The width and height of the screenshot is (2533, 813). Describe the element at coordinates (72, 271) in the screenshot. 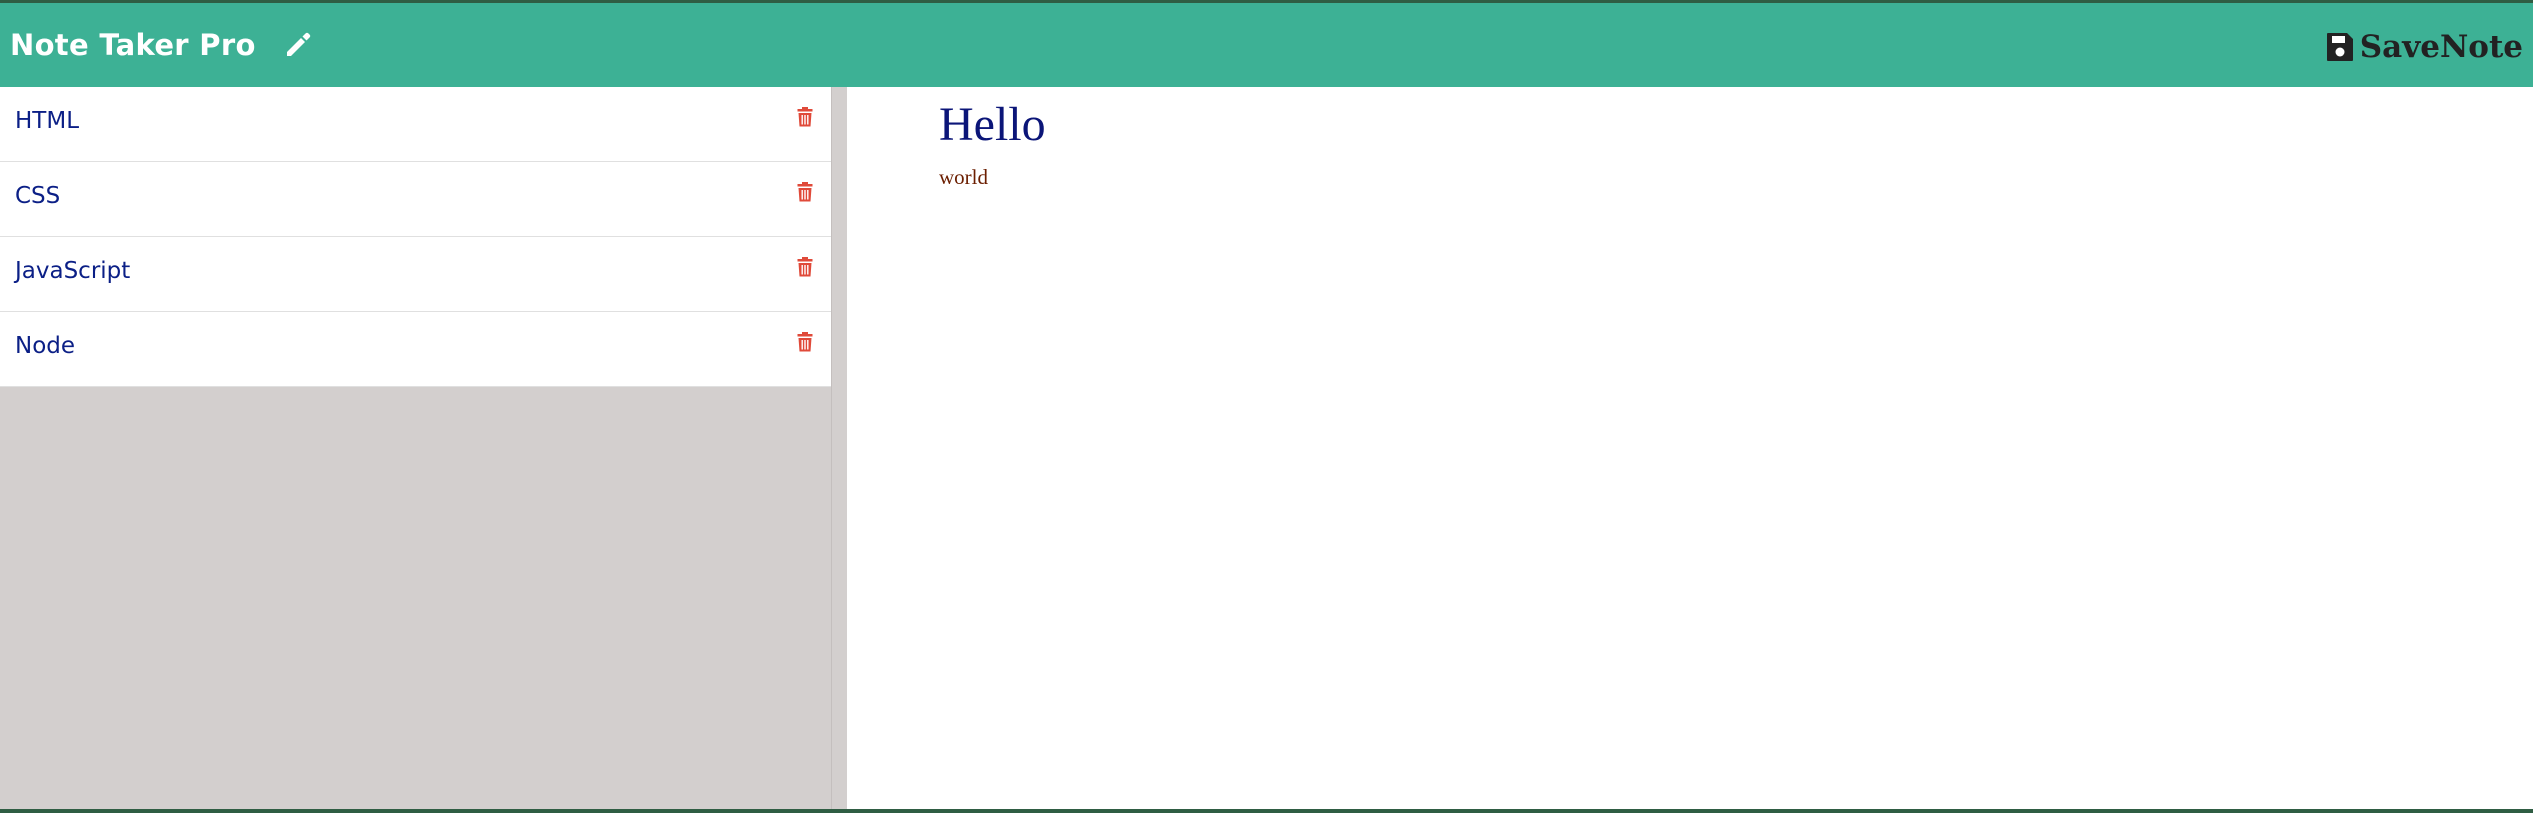

I see `note-title: JavaScript` at that location.